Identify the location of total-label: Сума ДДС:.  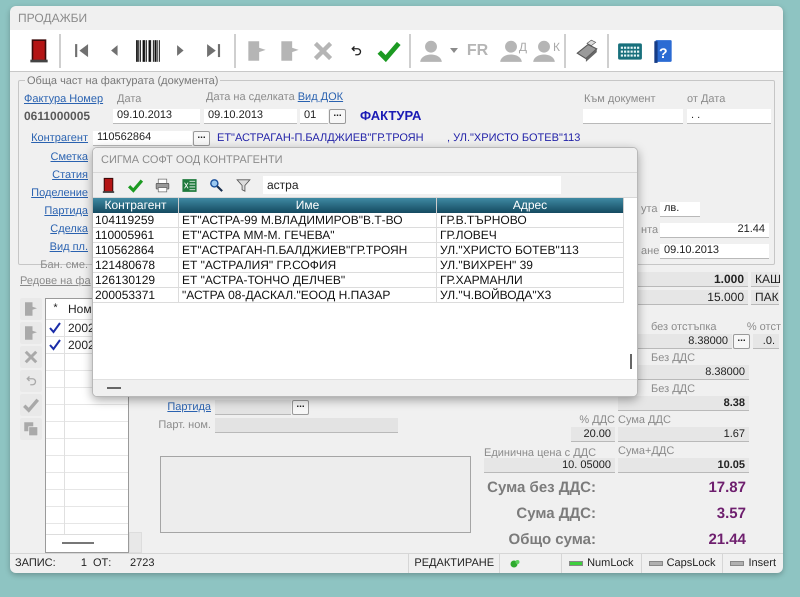
(555, 514).